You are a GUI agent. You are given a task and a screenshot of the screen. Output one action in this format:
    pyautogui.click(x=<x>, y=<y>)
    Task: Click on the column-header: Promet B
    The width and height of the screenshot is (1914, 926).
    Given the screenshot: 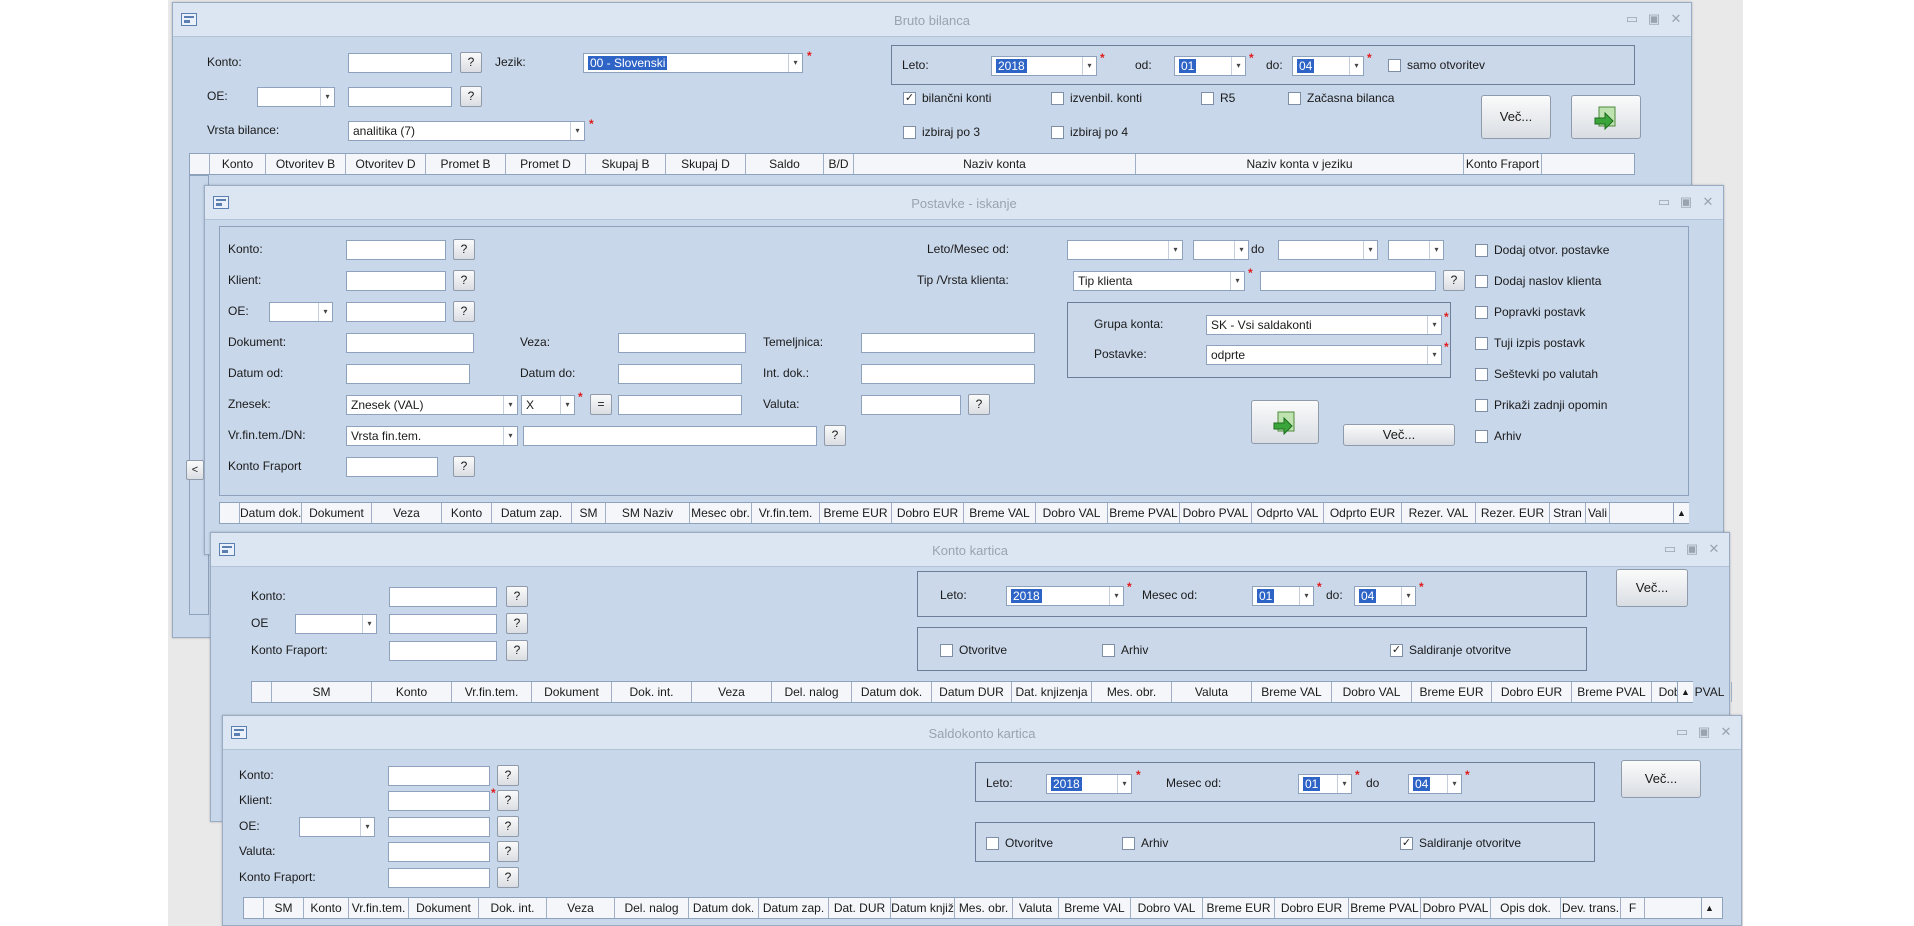 What is the action you would take?
    pyautogui.click(x=466, y=164)
    